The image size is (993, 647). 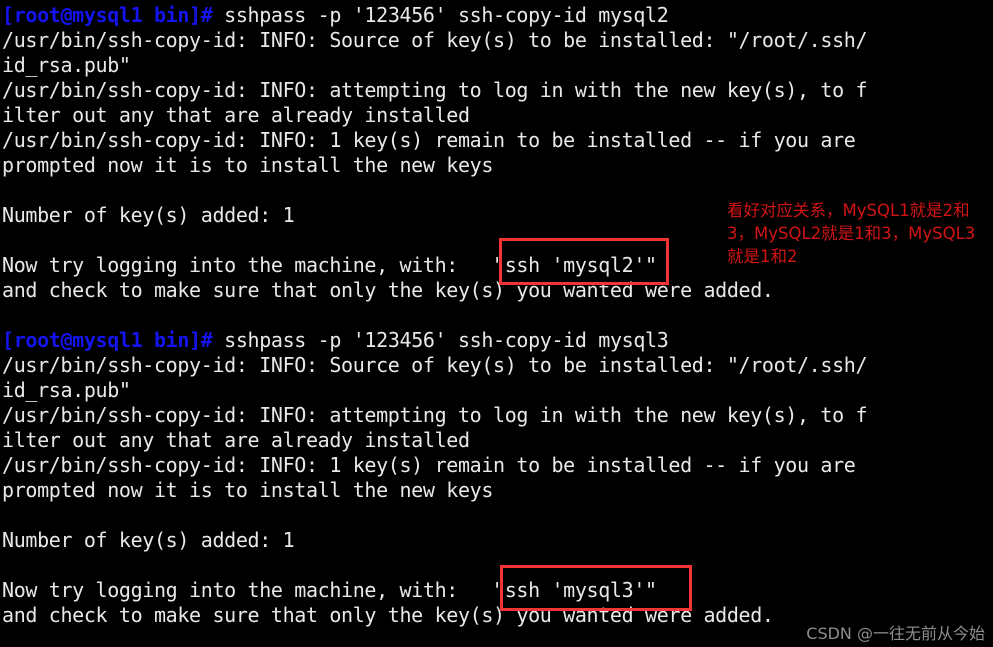 What do you see at coordinates (446, 340) in the screenshot?
I see `shell-command: sshpass -p '123456' ssh-copy-id mysql3` at bounding box center [446, 340].